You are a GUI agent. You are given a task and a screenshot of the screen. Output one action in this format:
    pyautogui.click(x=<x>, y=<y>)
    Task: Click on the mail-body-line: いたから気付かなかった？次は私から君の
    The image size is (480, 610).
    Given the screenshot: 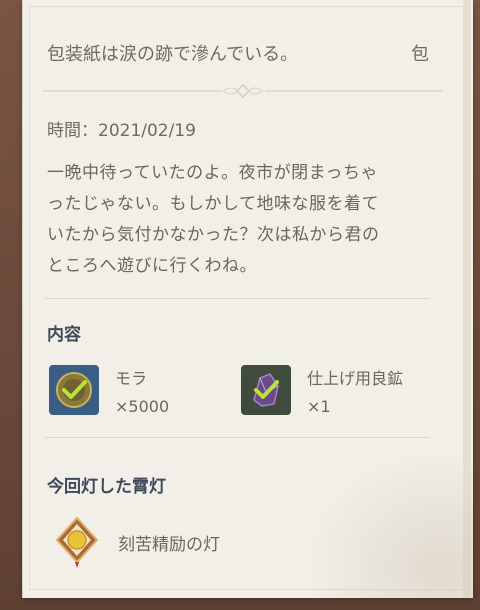 What is the action you would take?
    pyautogui.click(x=213, y=235)
    